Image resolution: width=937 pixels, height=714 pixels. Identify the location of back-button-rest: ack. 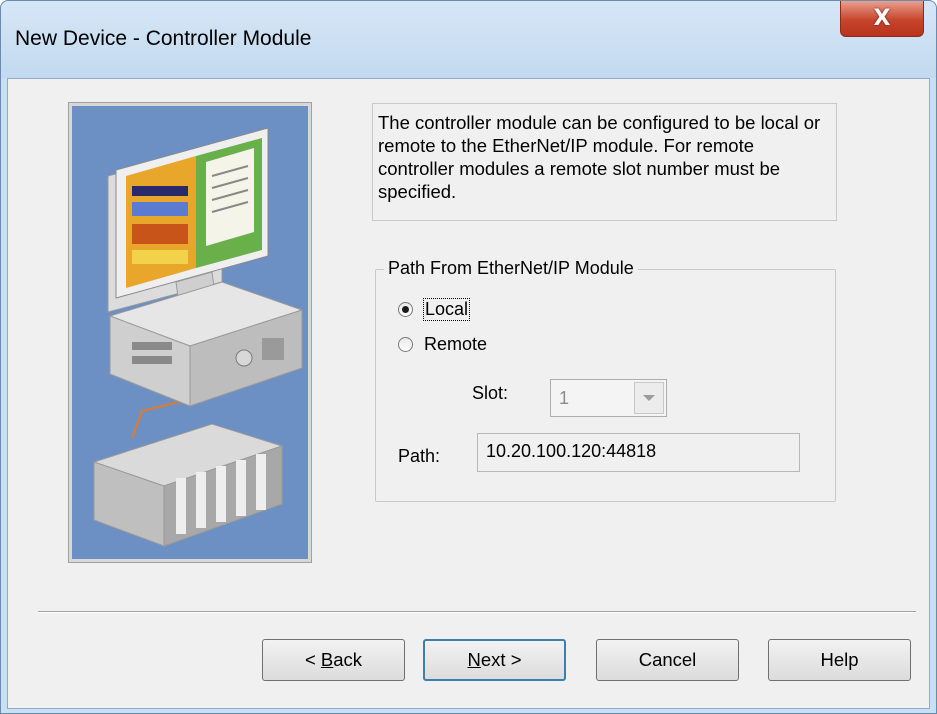
(348, 659).